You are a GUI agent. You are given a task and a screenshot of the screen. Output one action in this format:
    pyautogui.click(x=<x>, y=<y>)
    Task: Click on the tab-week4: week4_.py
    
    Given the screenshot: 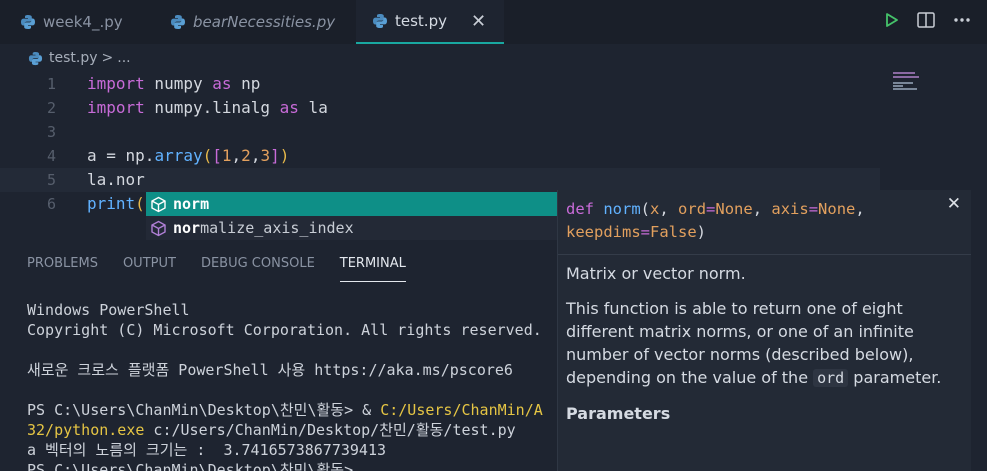 What is the action you would take?
    pyautogui.click(x=71, y=22)
    